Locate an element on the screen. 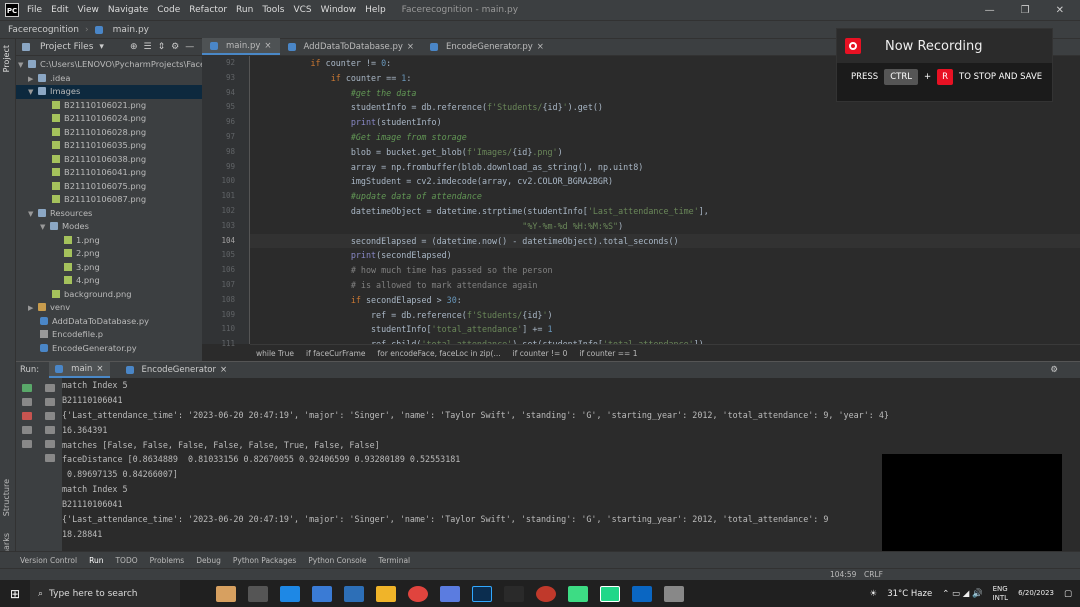  tree-item: ▶ .idea is located at coordinates (109, 79).